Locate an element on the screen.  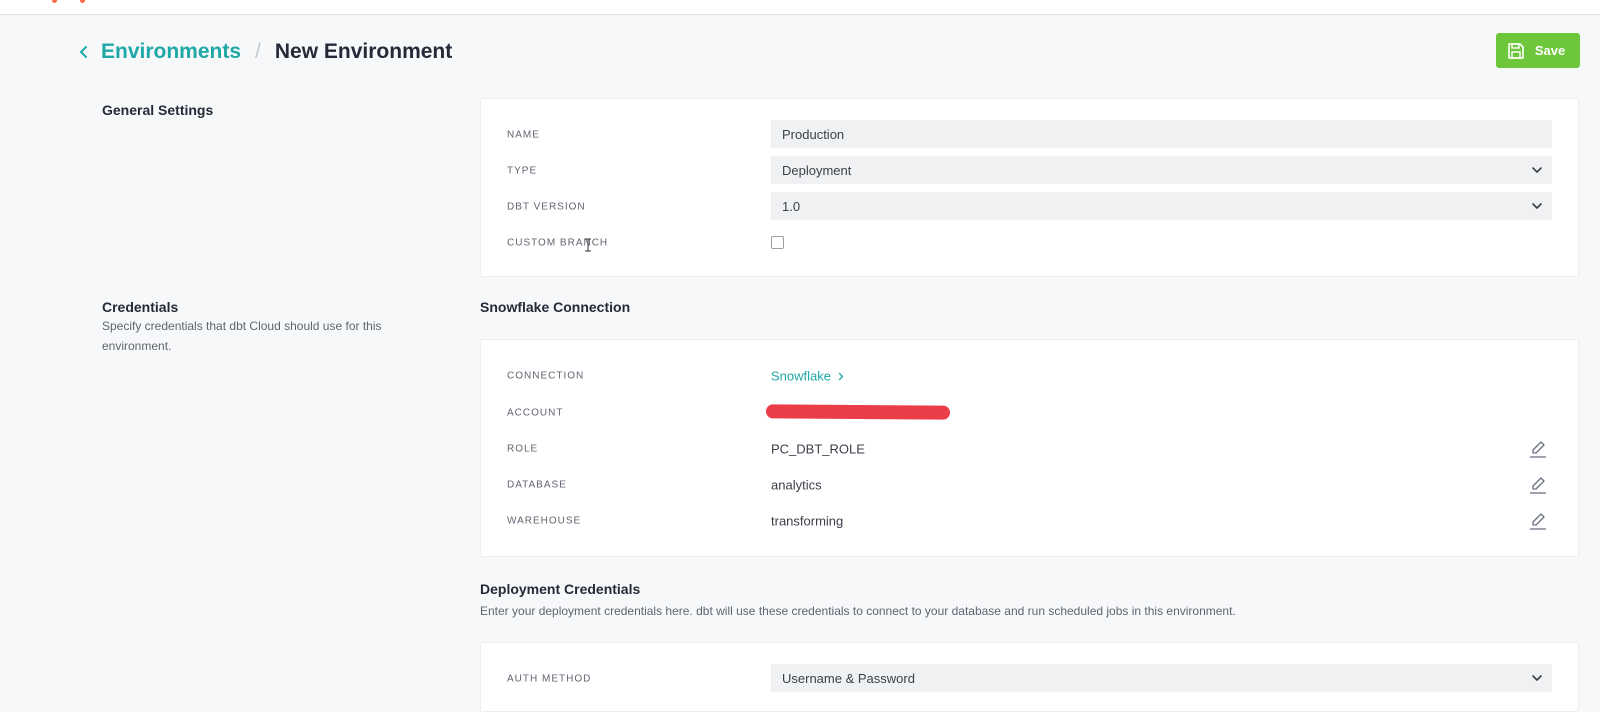
snowflake-connection-title: Snowflake Connection is located at coordinates (555, 307).